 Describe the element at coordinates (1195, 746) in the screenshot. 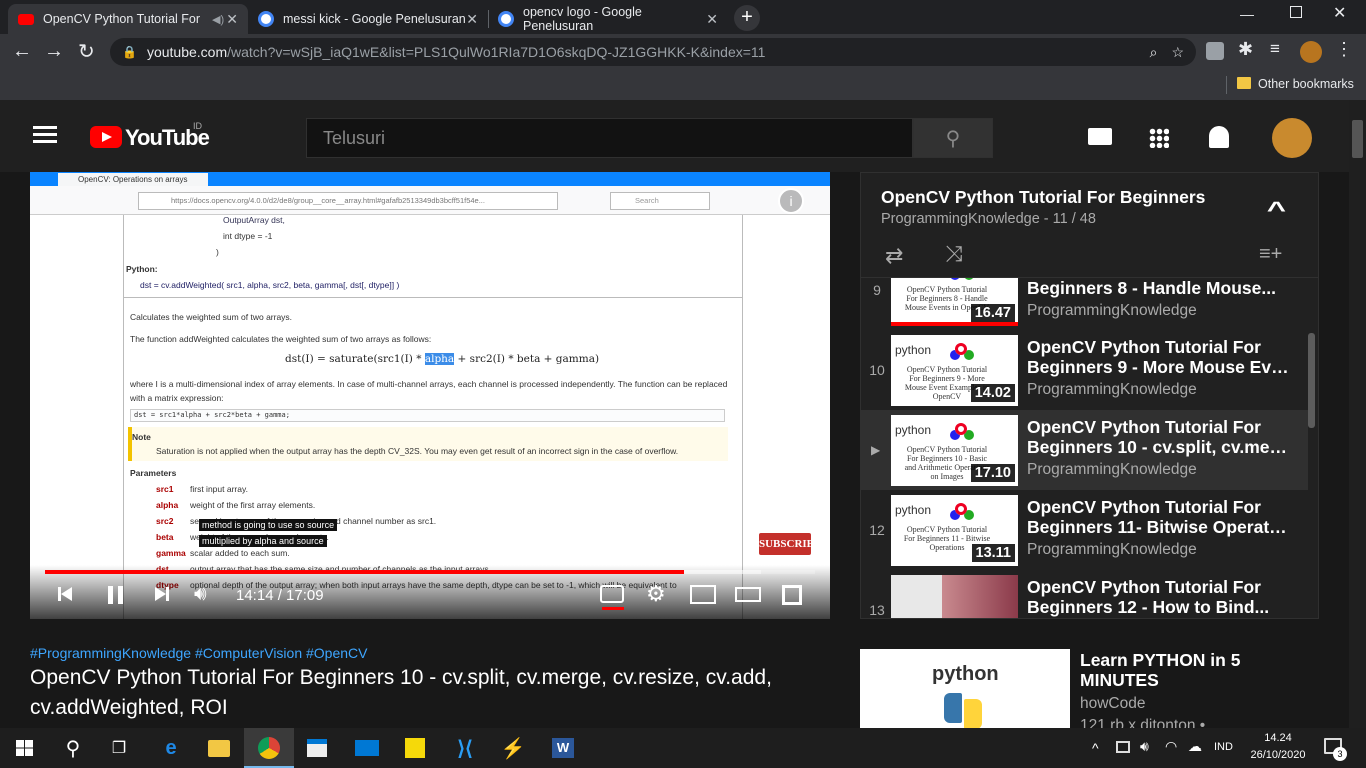

I see `network-icon: ☁` at that location.